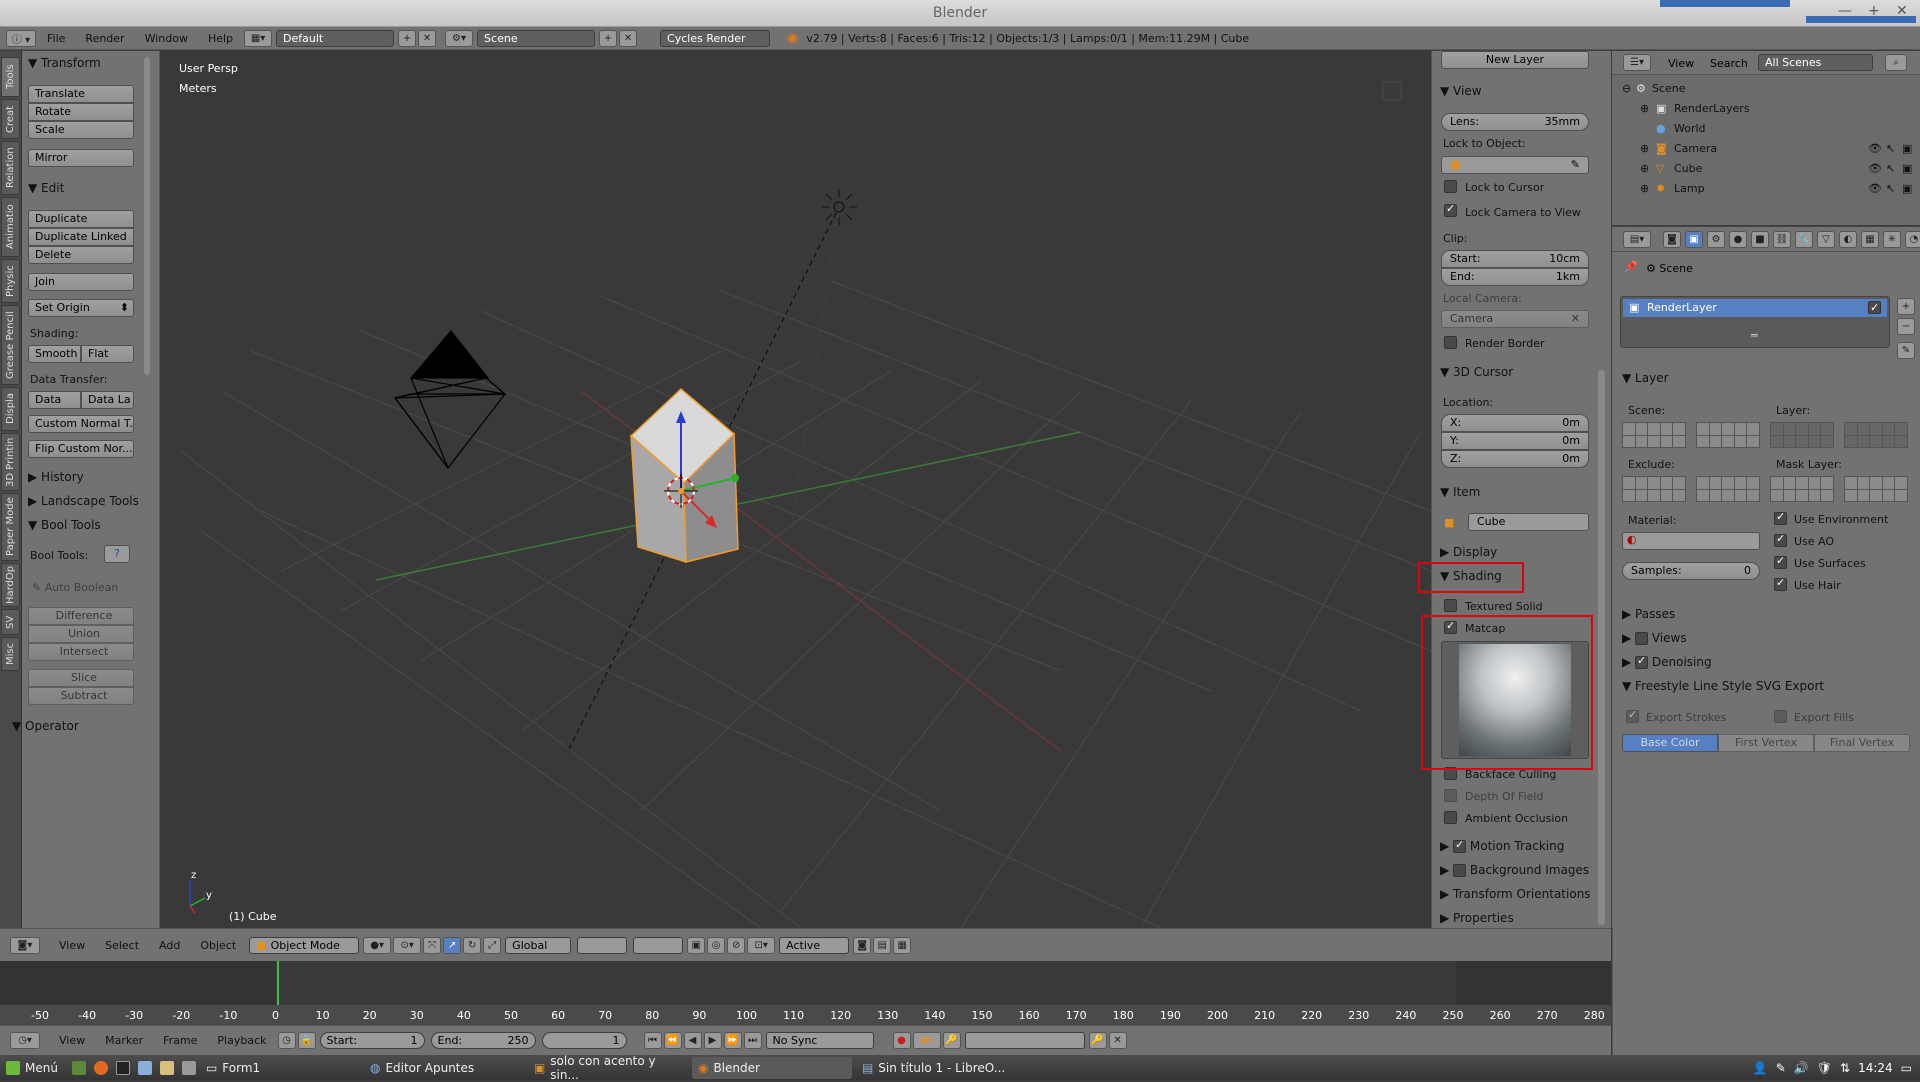 This screenshot has width=1920, height=1082. I want to click on clip-end-field: End: 1km, so click(1515, 277).